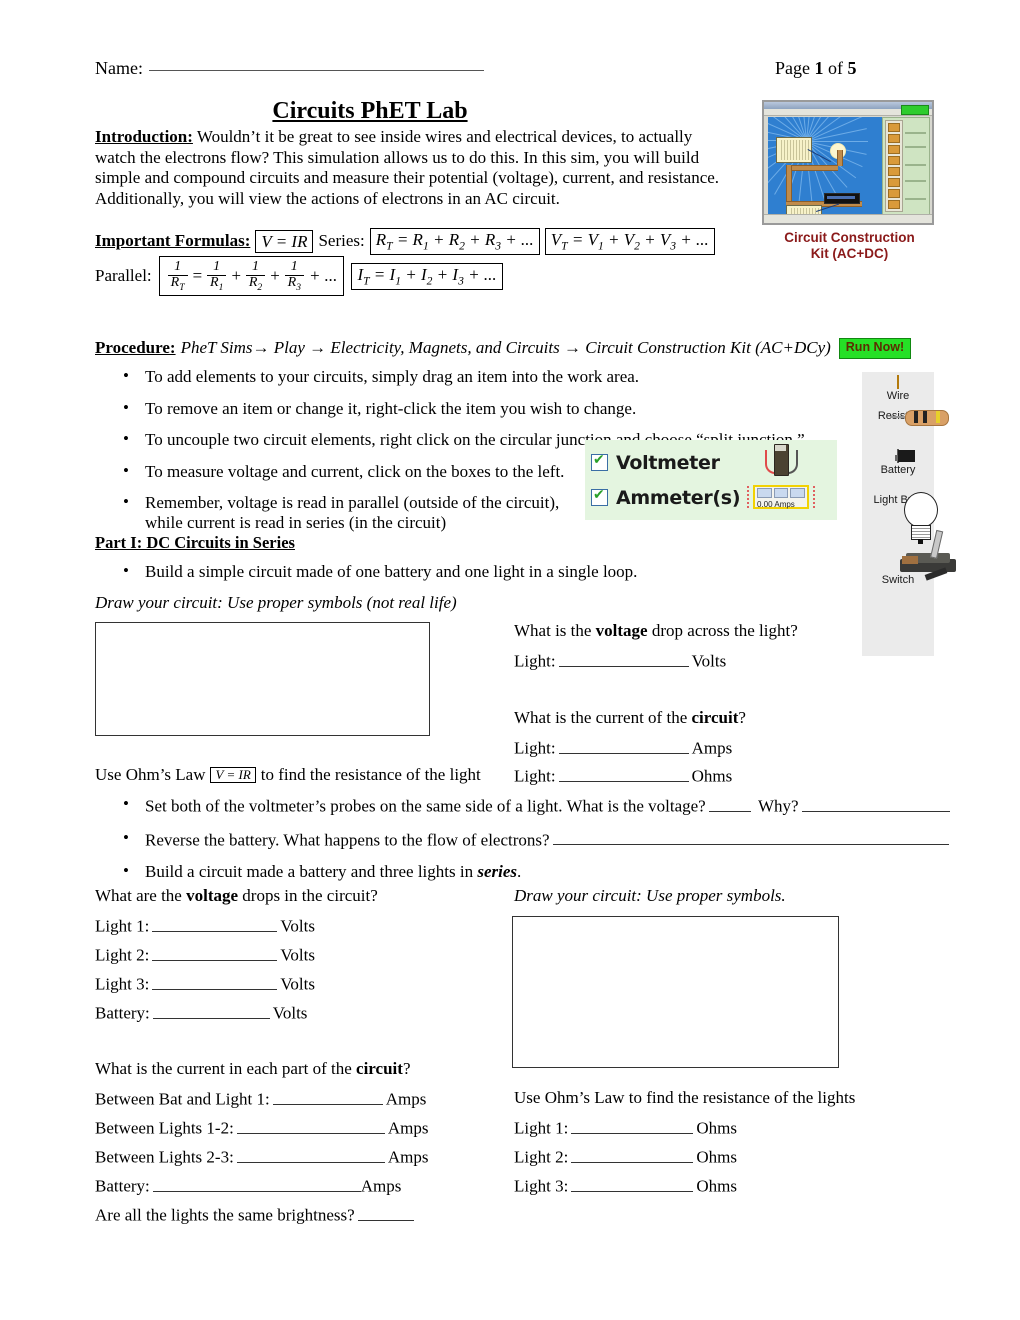 The width and height of the screenshot is (1020, 1320). What do you see at coordinates (603, 717) in the screenshot?
I see `question-current-pre: What is the current of the` at bounding box center [603, 717].